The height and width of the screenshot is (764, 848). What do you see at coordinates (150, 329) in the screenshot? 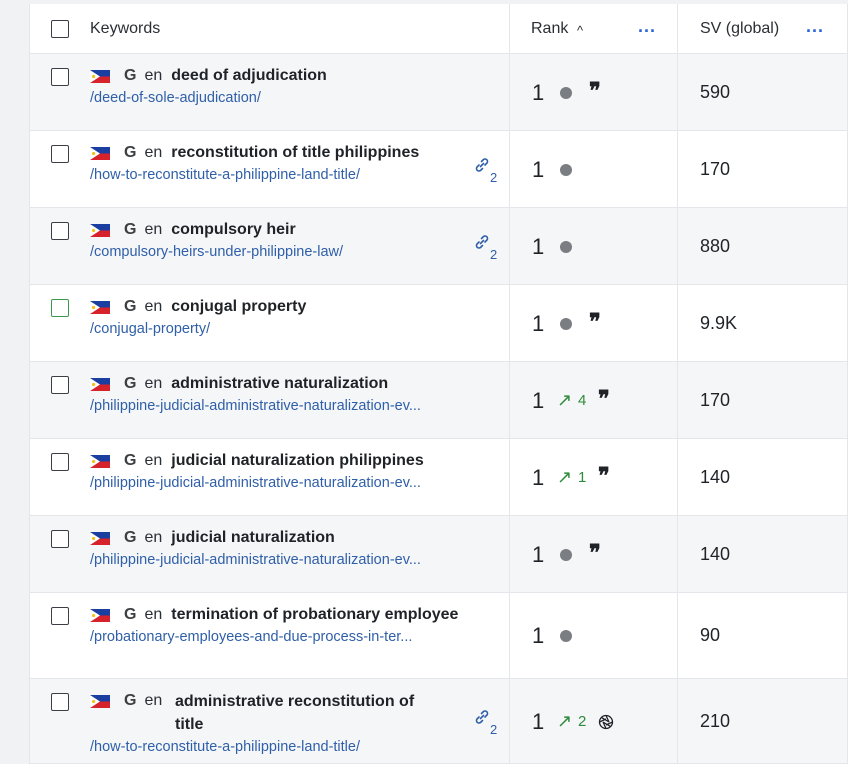
I see `url-link: /conjugal-property/` at bounding box center [150, 329].